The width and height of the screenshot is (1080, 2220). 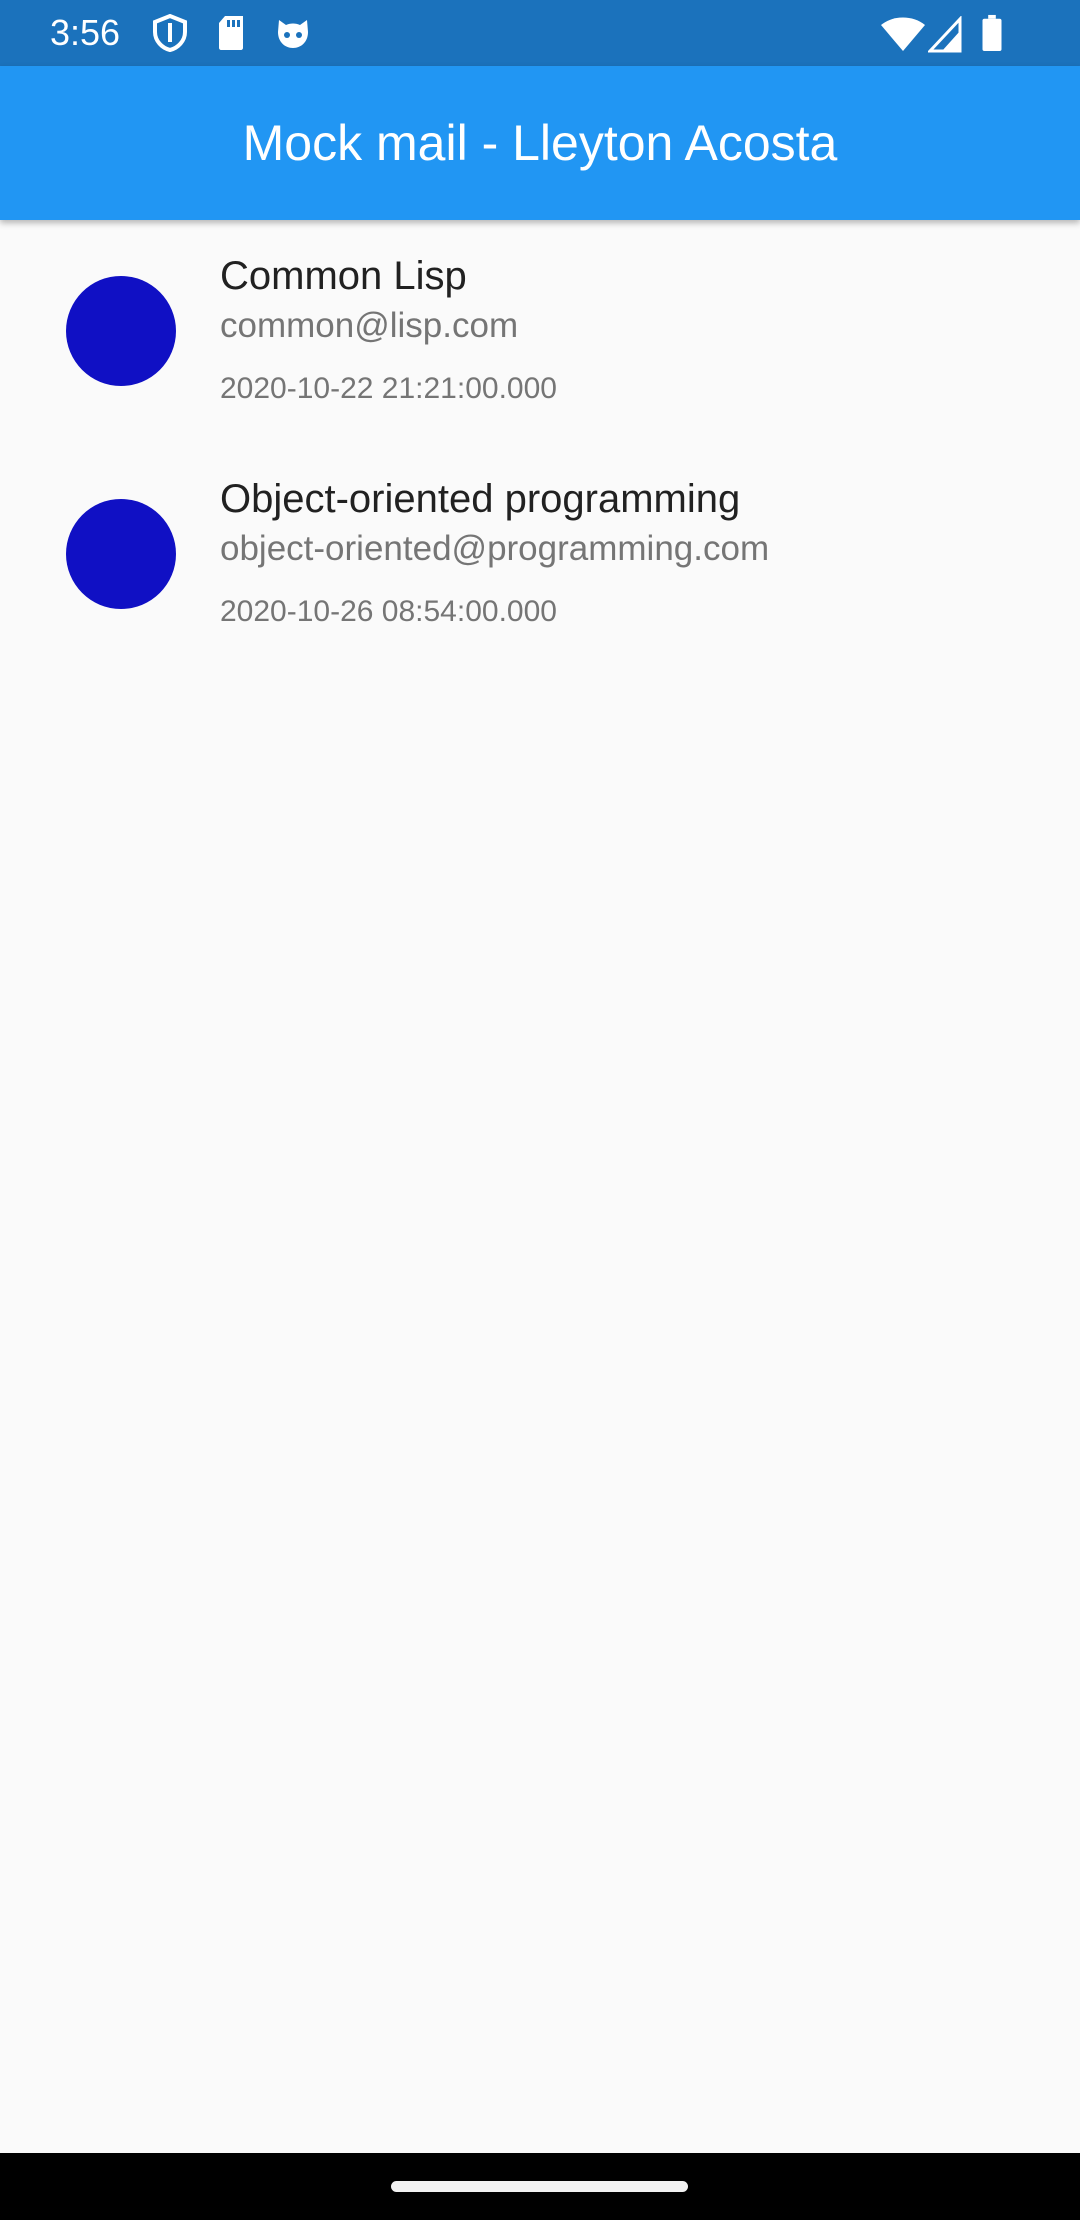 I want to click on home-gesture-handle, so click(x=539, y=2186).